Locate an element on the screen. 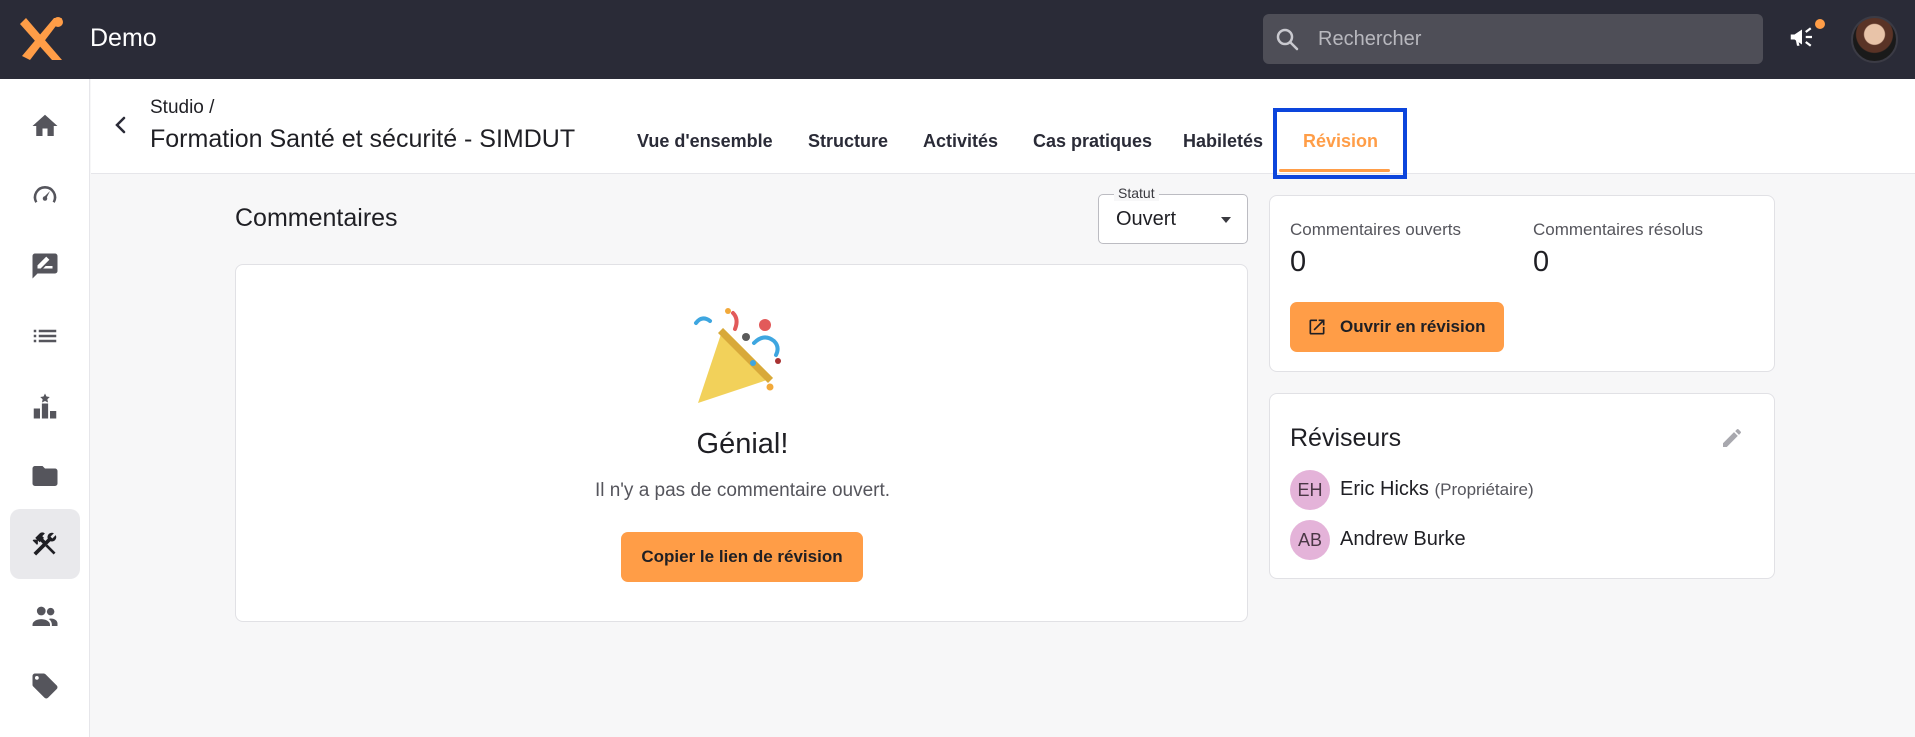 The width and height of the screenshot is (1915, 737). sidebar-item-studio is located at coordinates (45, 544).